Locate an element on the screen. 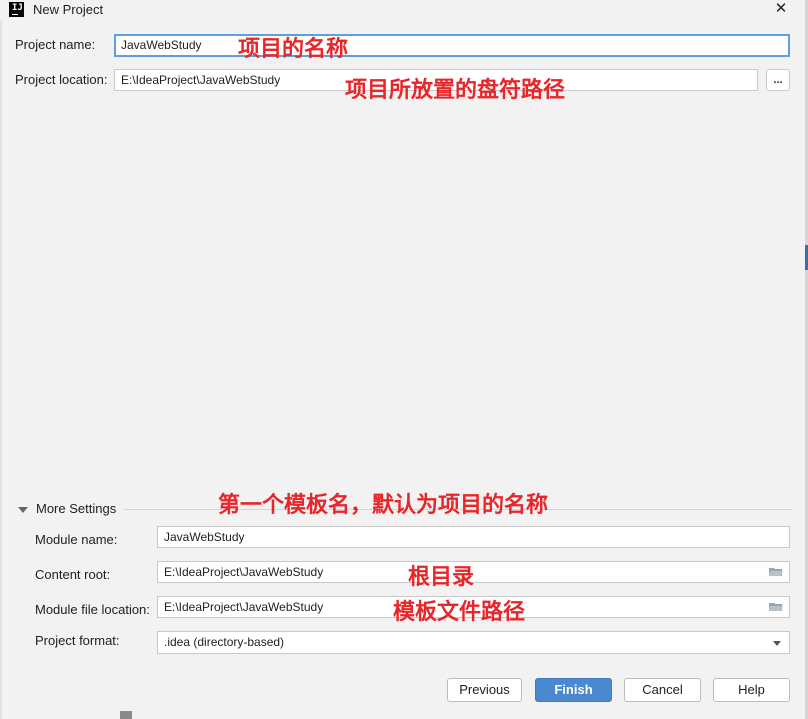 The height and width of the screenshot is (719, 808). cancel-button: Cancel is located at coordinates (662, 690).